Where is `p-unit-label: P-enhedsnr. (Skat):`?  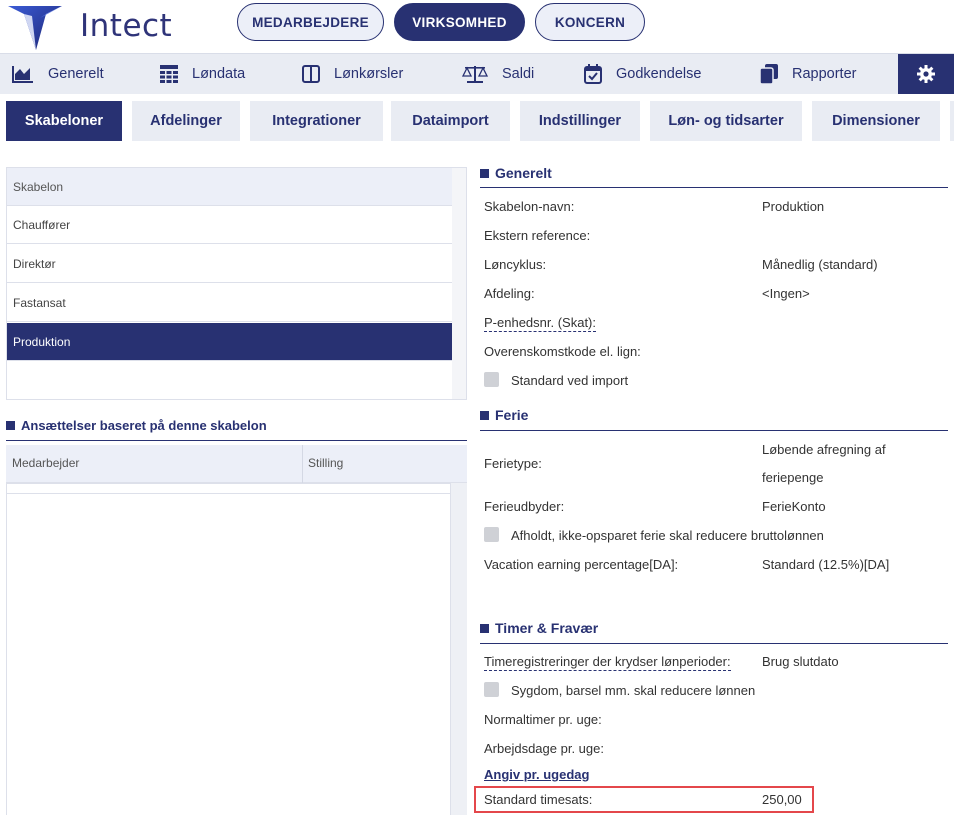 p-unit-label: P-enhedsnr. (Skat): is located at coordinates (540, 323).